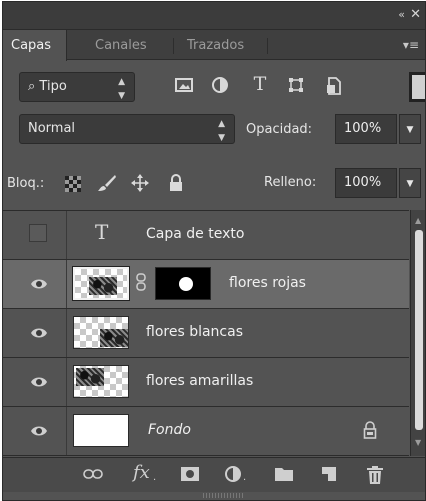 This screenshot has width=426, height=501. Describe the element at coordinates (73, 186) in the screenshot. I see `lock-transparent-pixels-icon` at that location.